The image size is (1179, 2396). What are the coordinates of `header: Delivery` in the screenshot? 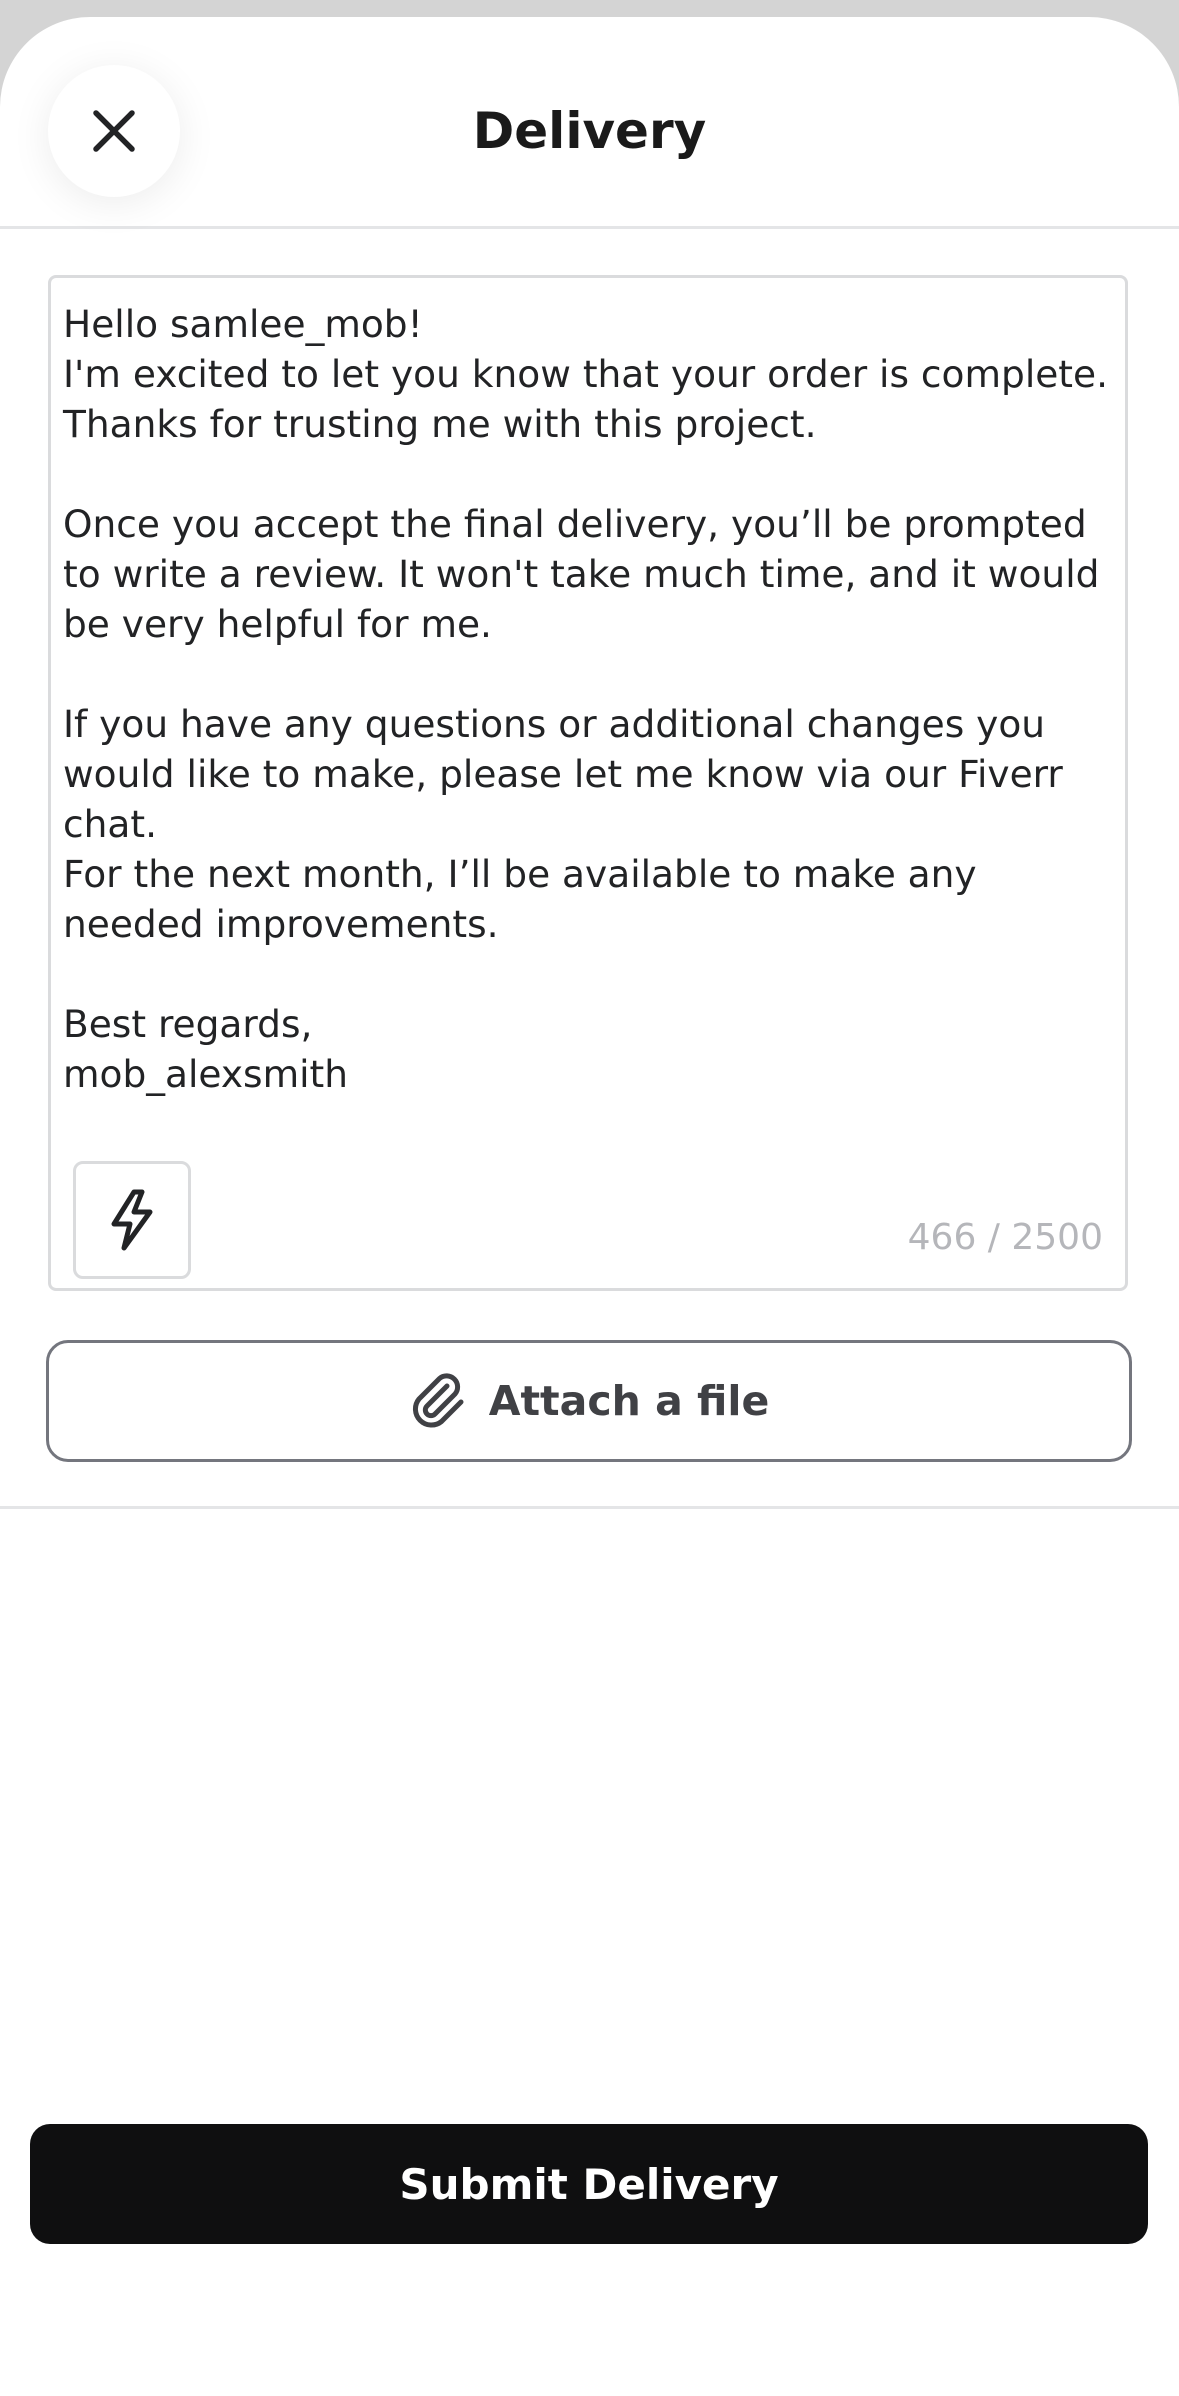 It's located at (589, 123).